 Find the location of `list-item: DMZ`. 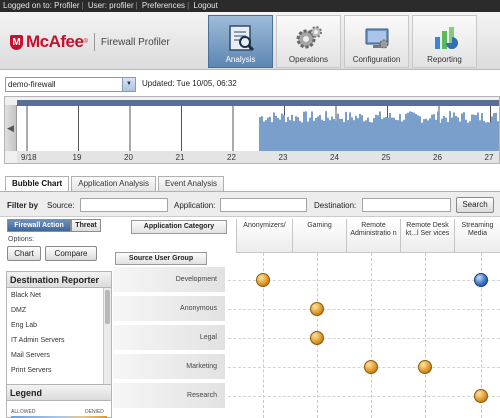

list-item: DMZ is located at coordinates (59, 310).